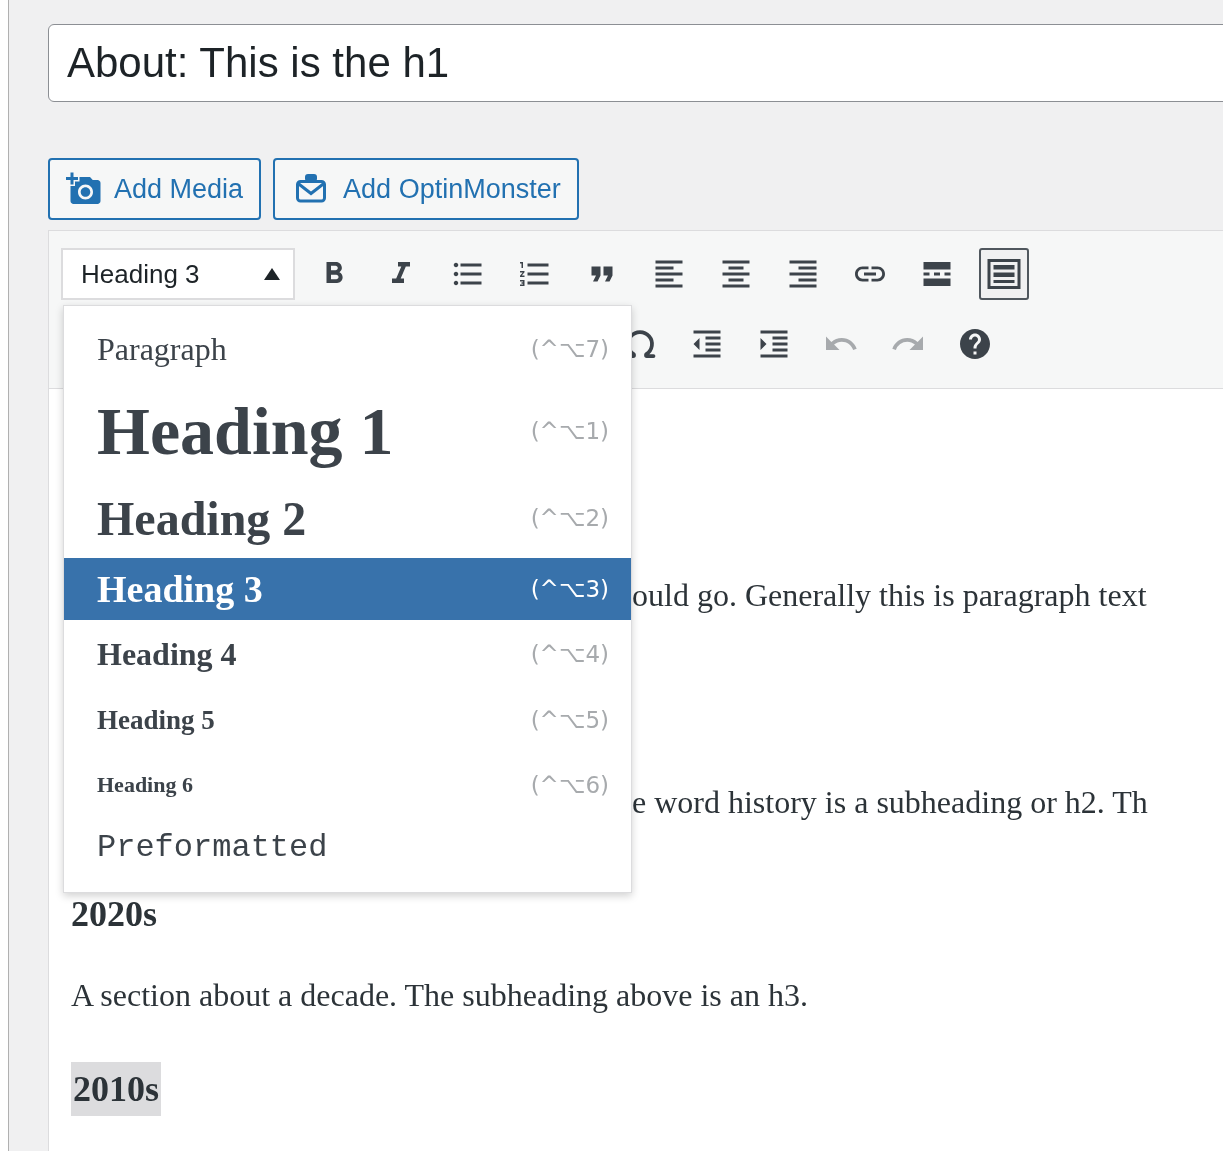  I want to click on content-heading: 2010s, so click(116, 1089).